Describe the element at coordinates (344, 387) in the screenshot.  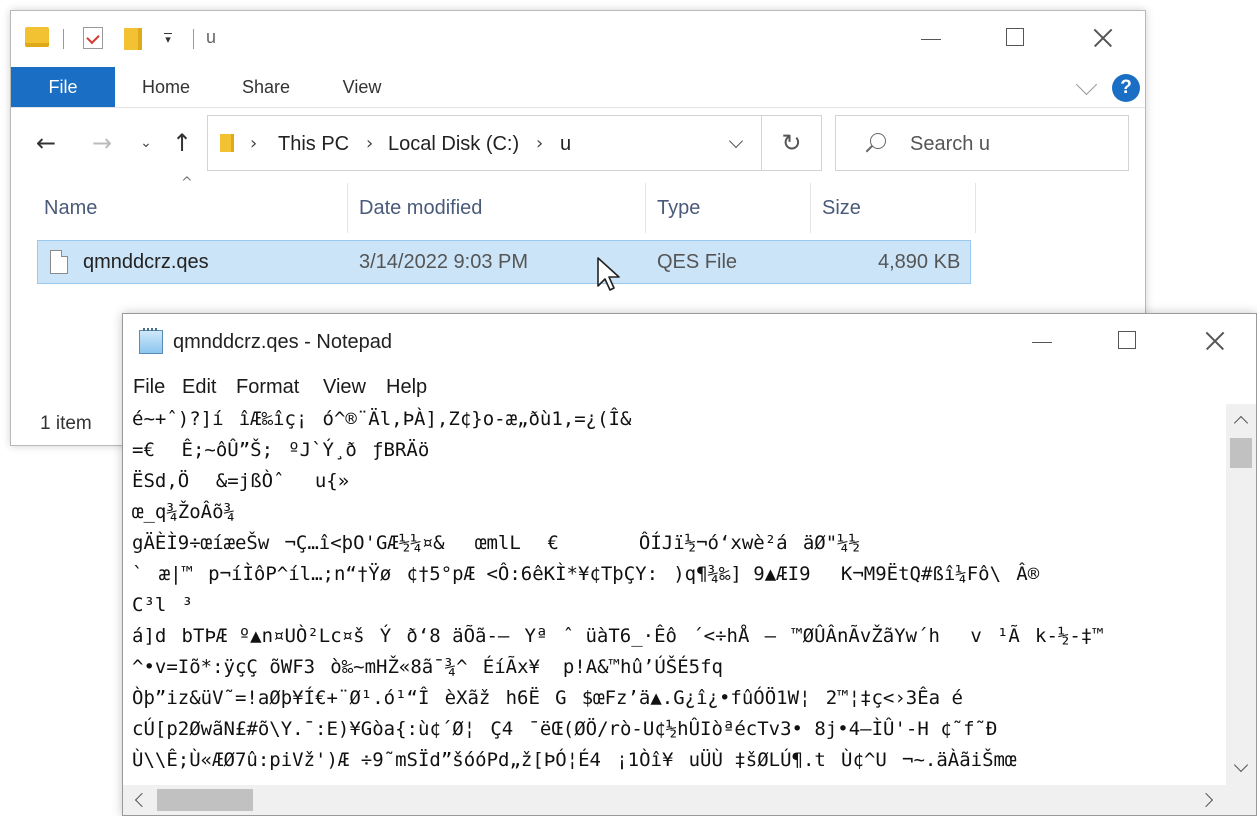
I see `menu-view: View` at that location.